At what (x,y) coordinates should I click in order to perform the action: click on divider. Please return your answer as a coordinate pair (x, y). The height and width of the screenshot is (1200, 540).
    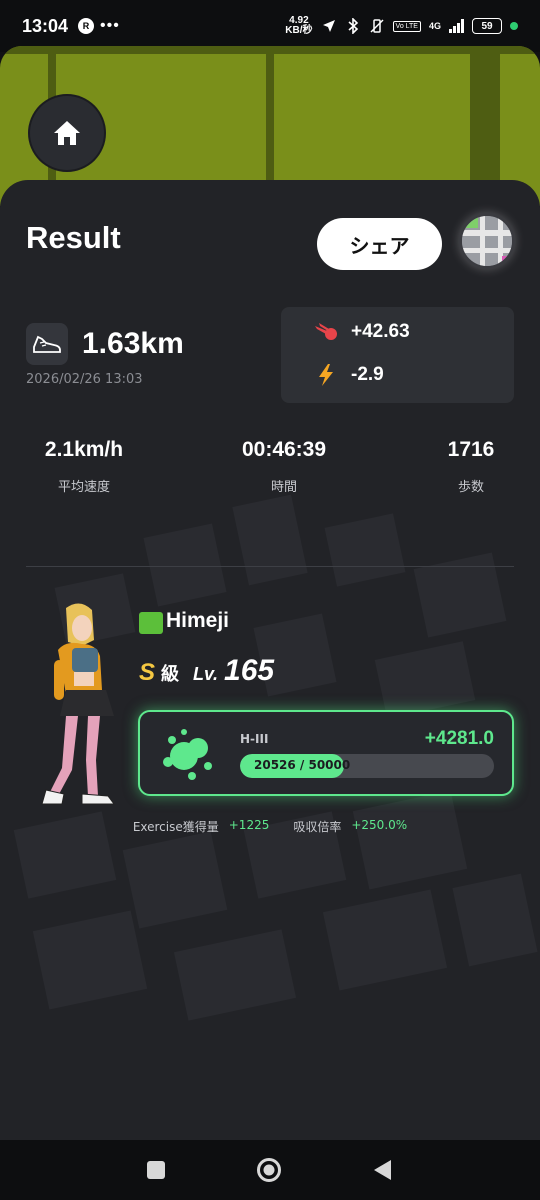
    Looking at the image, I should click on (270, 566).